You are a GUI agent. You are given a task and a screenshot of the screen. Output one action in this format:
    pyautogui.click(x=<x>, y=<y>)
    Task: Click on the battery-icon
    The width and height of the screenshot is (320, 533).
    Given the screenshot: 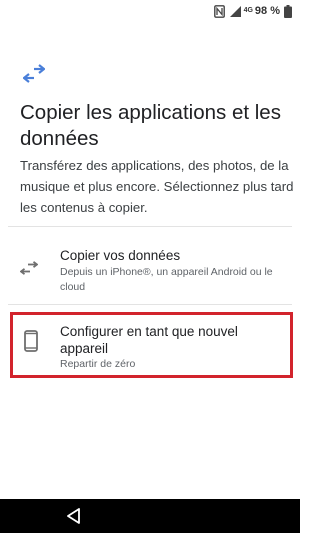 What is the action you would take?
    pyautogui.click(x=288, y=11)
    